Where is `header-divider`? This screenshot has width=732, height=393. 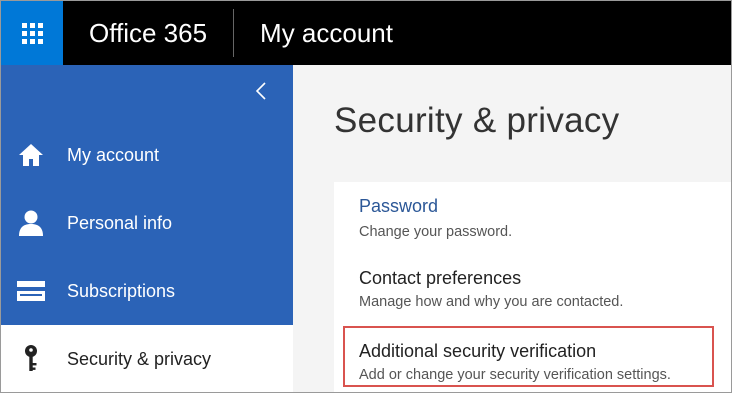 header-divider is located at coordinates (234, 33).